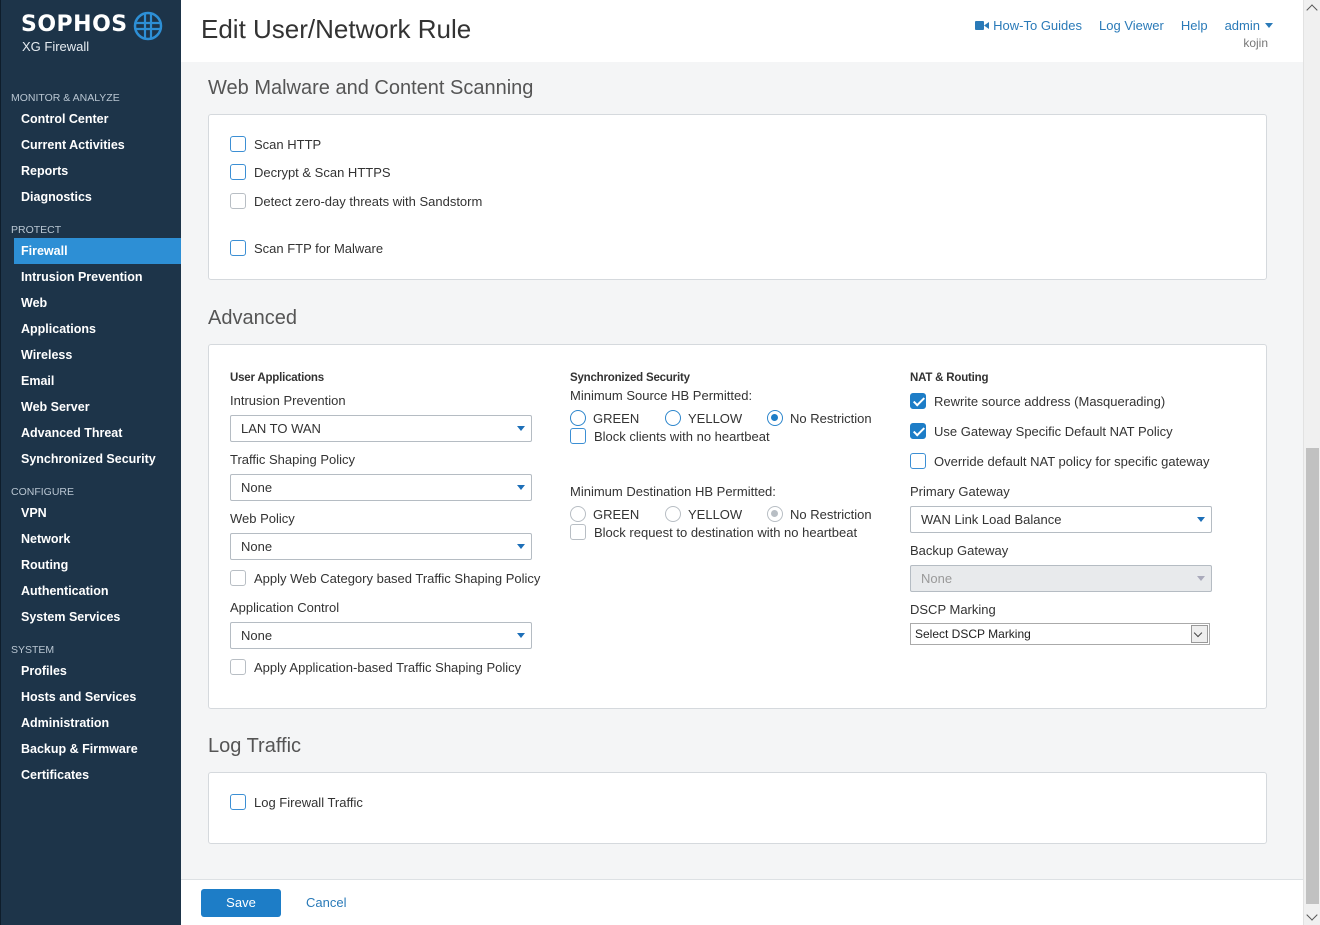 The width and height of the screenshot is (1320, 925). What do you see at coordinates (1060, 634) in the screenshot?
I see `dscp-select: Select DSCP Marking` at bounding box center [1060, 634].